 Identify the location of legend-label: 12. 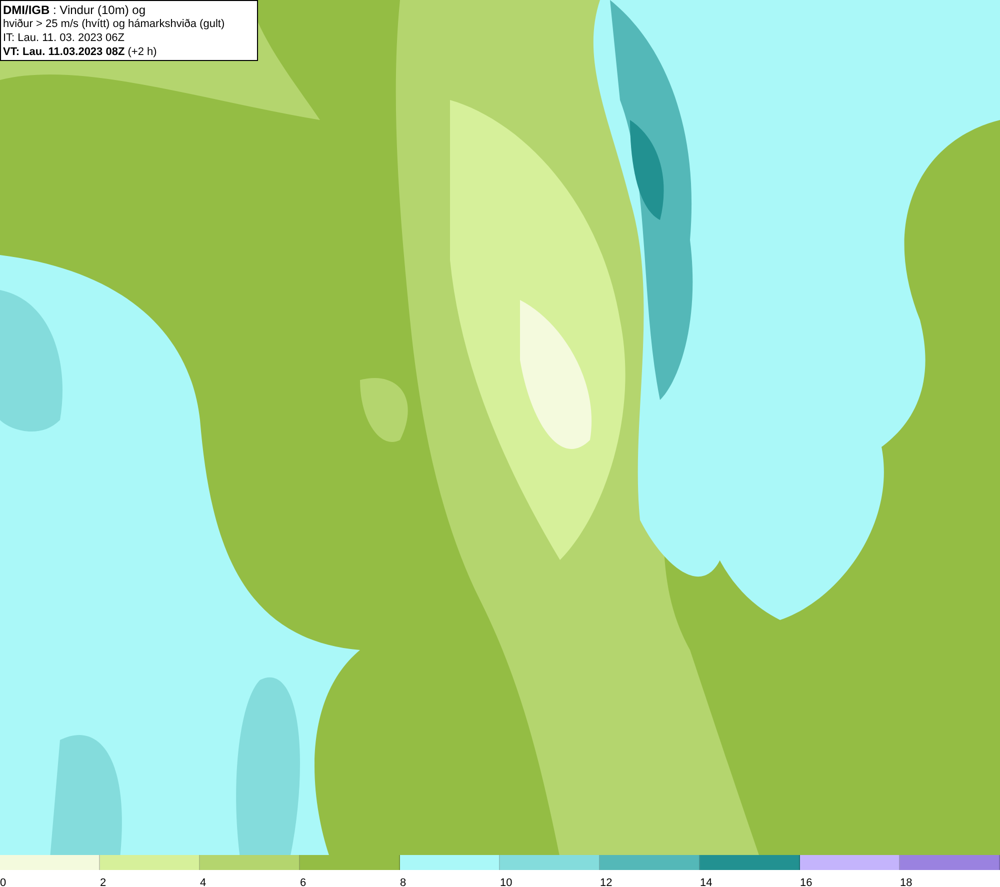
(606, 882).